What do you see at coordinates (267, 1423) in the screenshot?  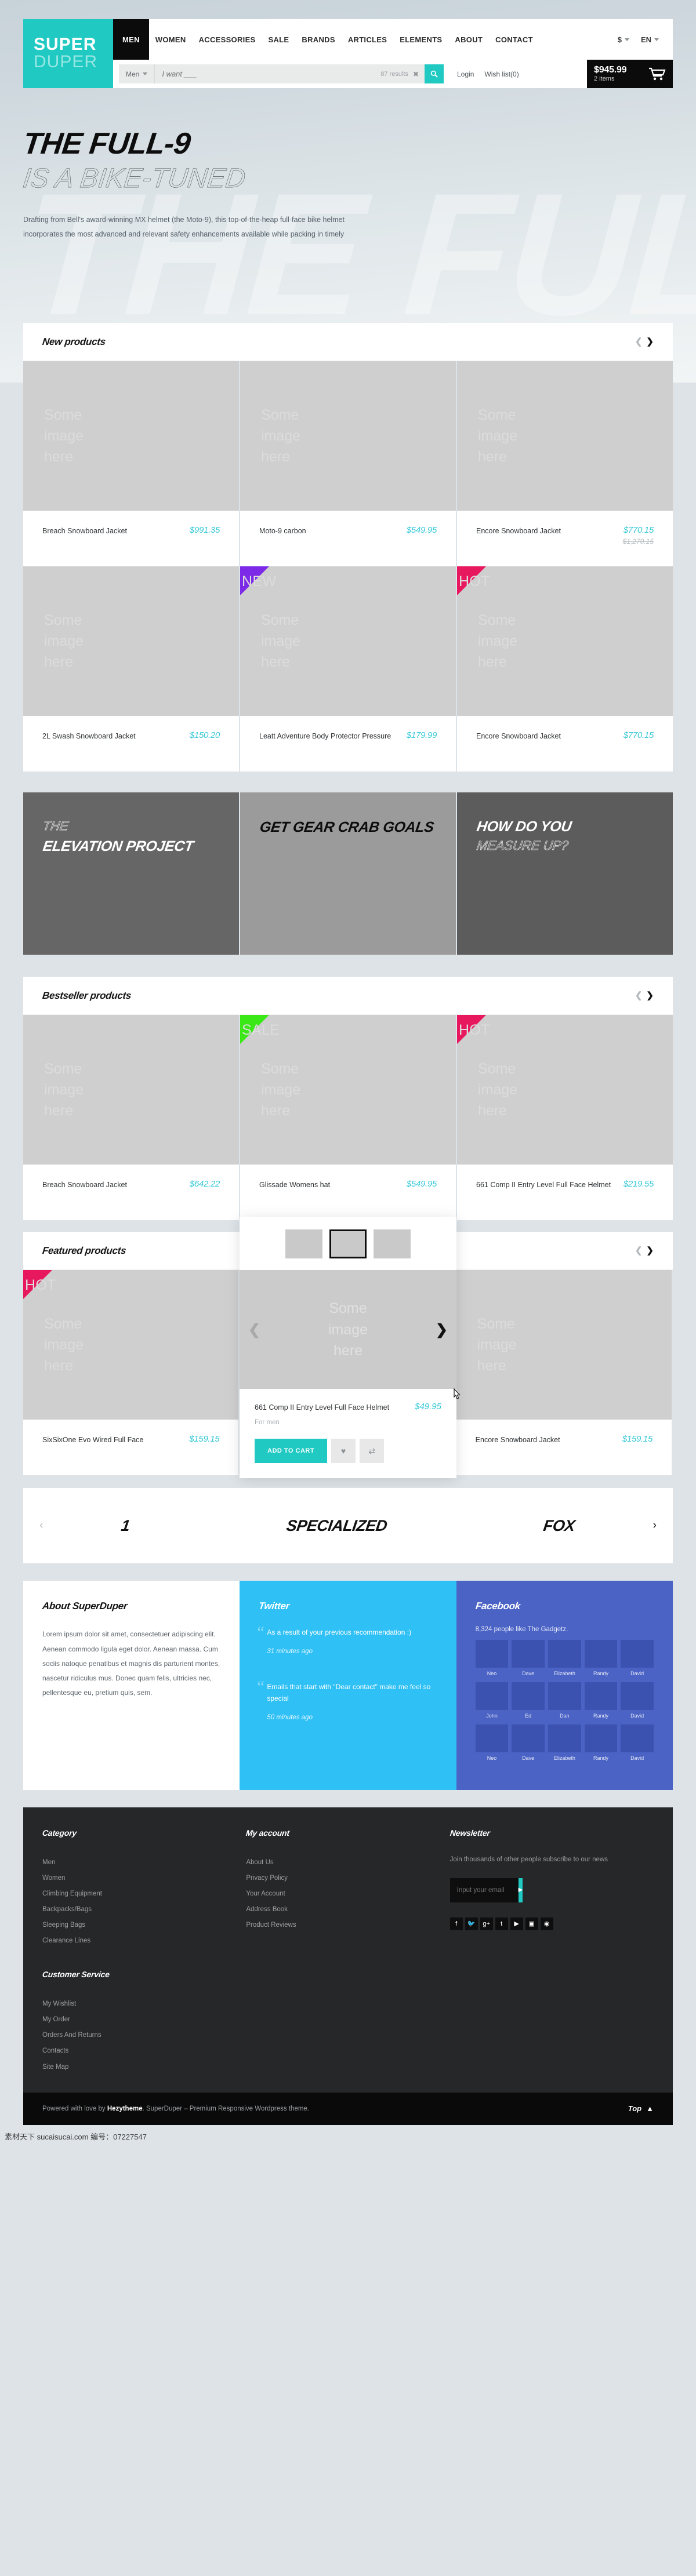 I see `quickview-product-subtitle: For men` at bounding box center [267, 1423].